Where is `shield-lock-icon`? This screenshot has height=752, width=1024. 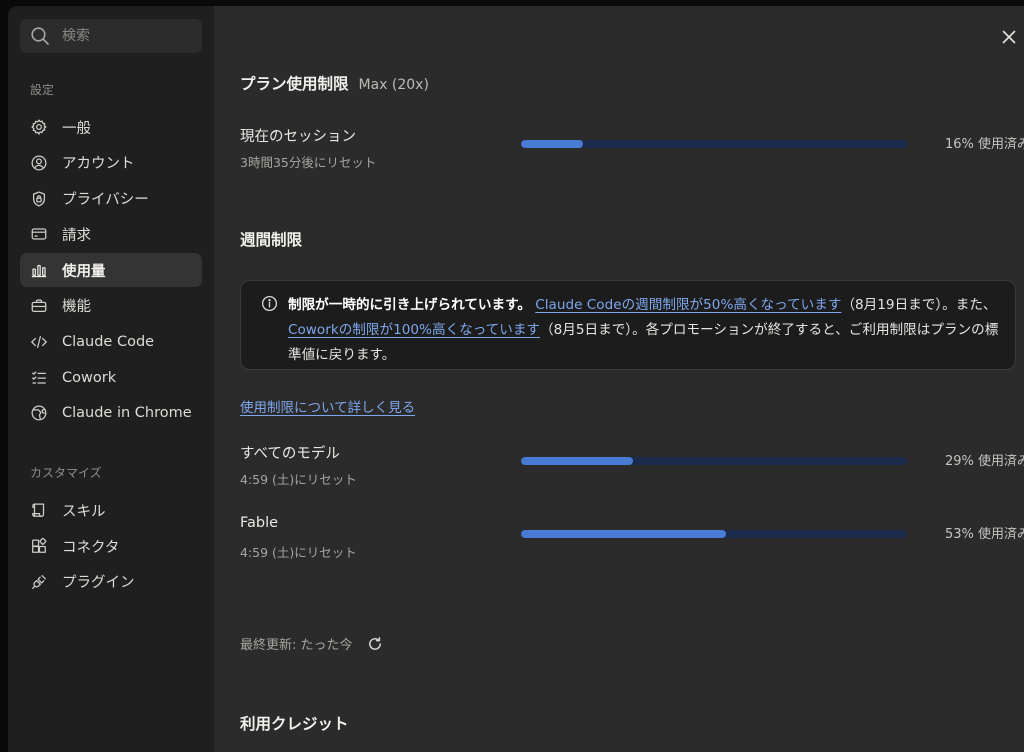
shield-lock-icon is located at coordinates (39, 199).